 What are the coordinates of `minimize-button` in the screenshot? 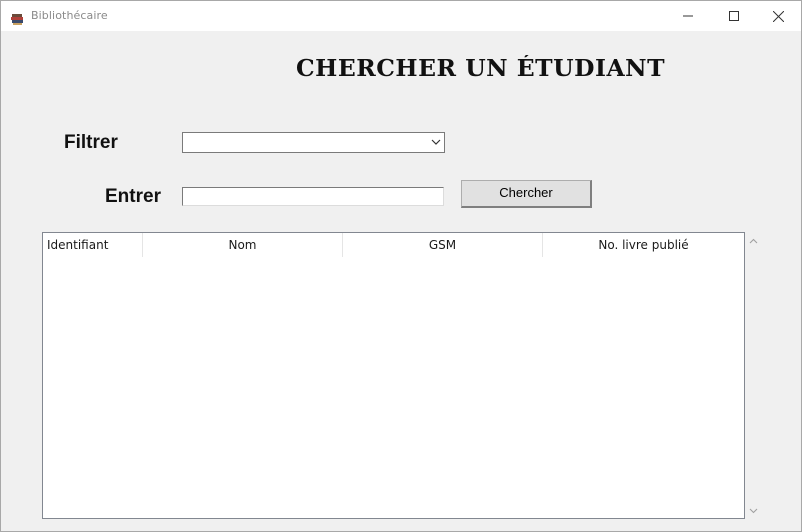 It's located at (688, 16).